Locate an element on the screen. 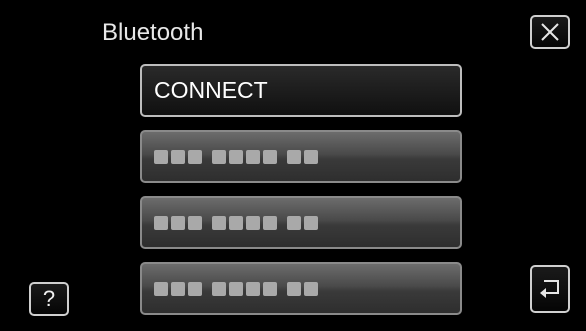  help-label: ? is located at coordinates (49, 298).